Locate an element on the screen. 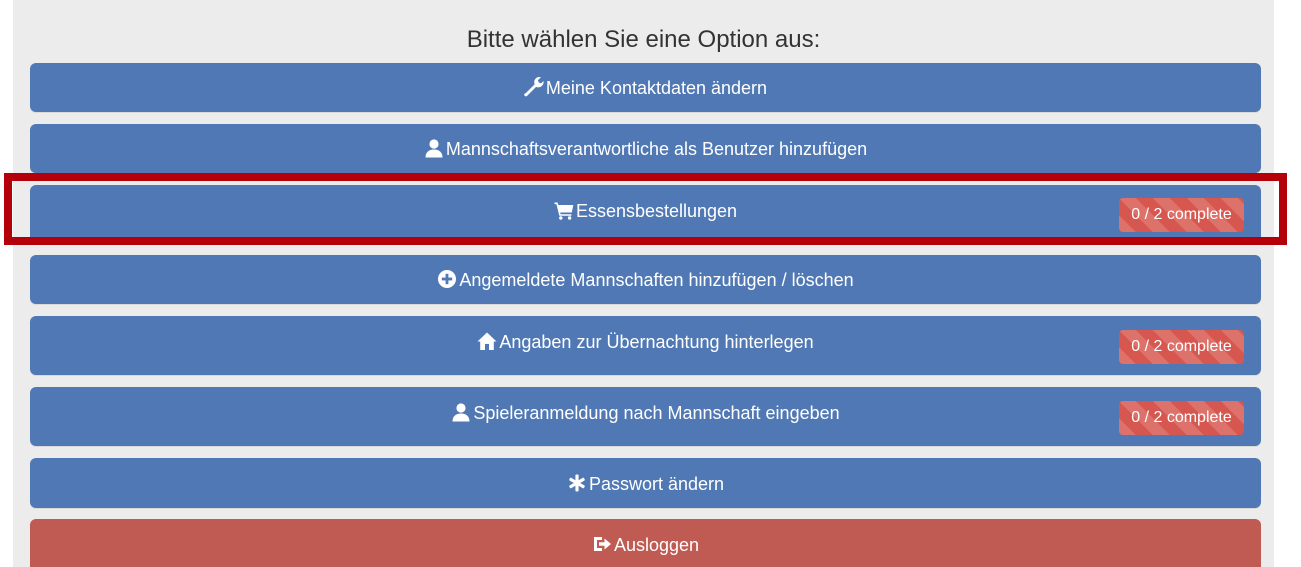 The height and width of the screenshot is (567, 1301). plus-circle-icon is located at coordinates (447, 279).